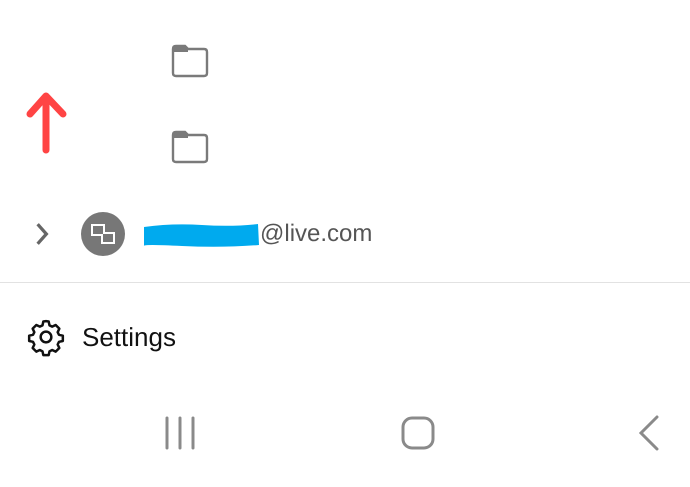 Image resolution: width=690 pixels, height=487 pixels. What do you see at coordinates (649, 433) in the screenshot?
I see `back-icon` at bounding box center [649, 433].